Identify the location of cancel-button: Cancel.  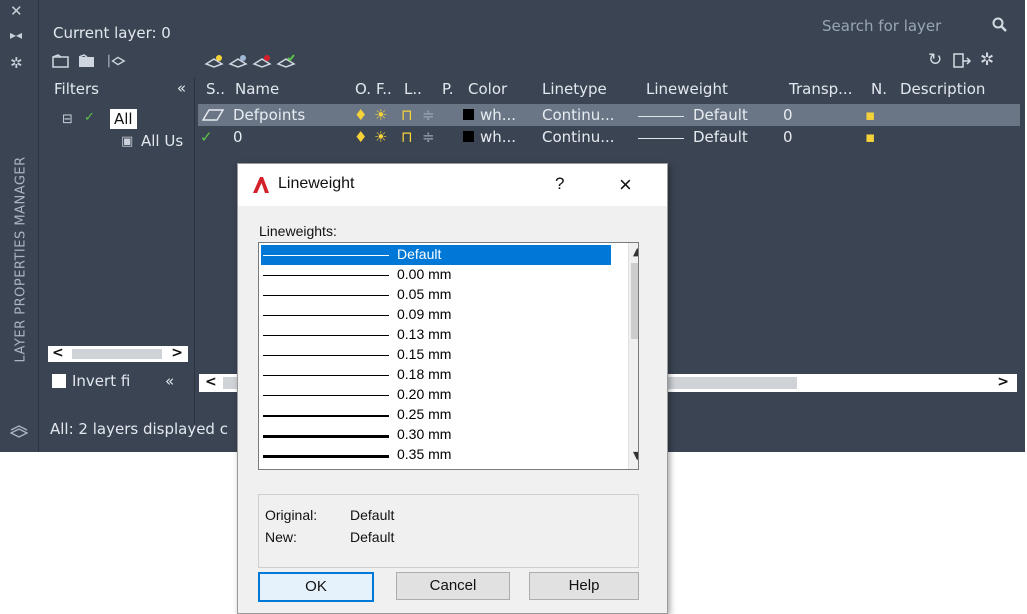
(453, 586).